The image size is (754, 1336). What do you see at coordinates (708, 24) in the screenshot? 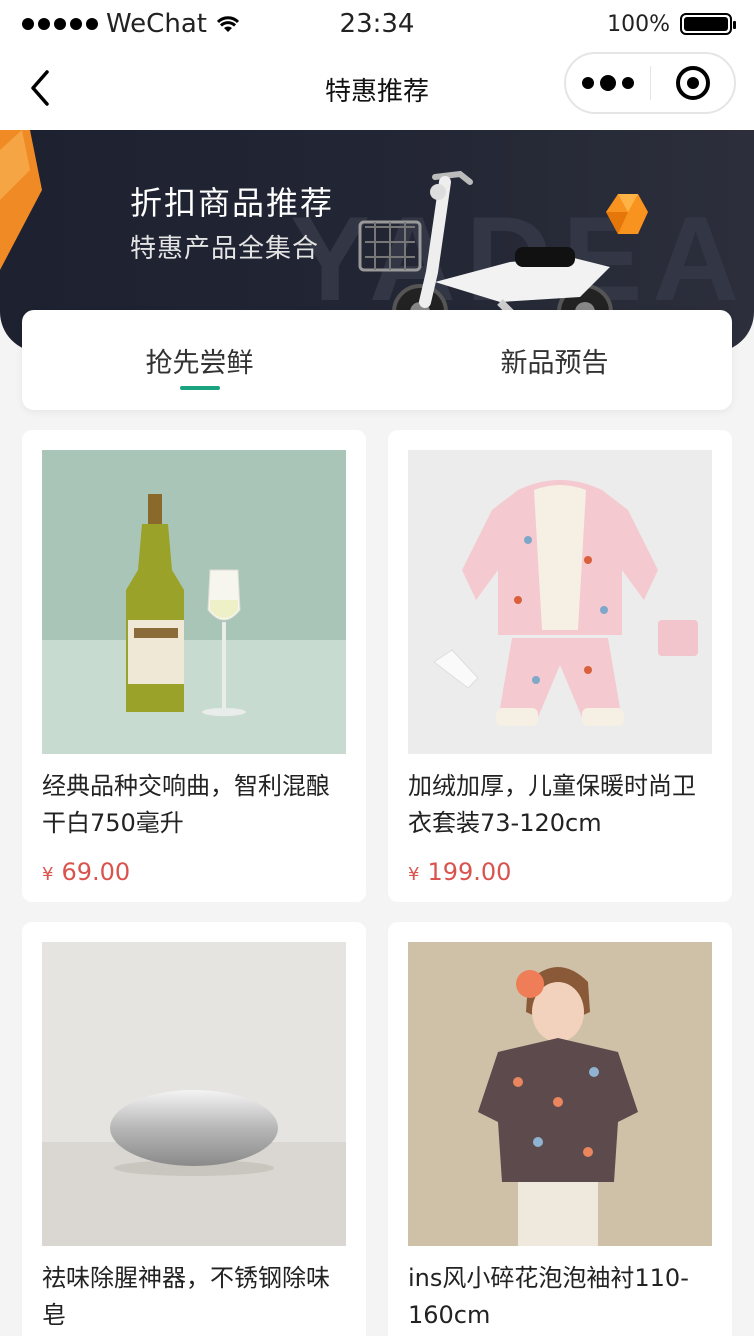
I see `battery-icon` at bounding box center [708, 24].